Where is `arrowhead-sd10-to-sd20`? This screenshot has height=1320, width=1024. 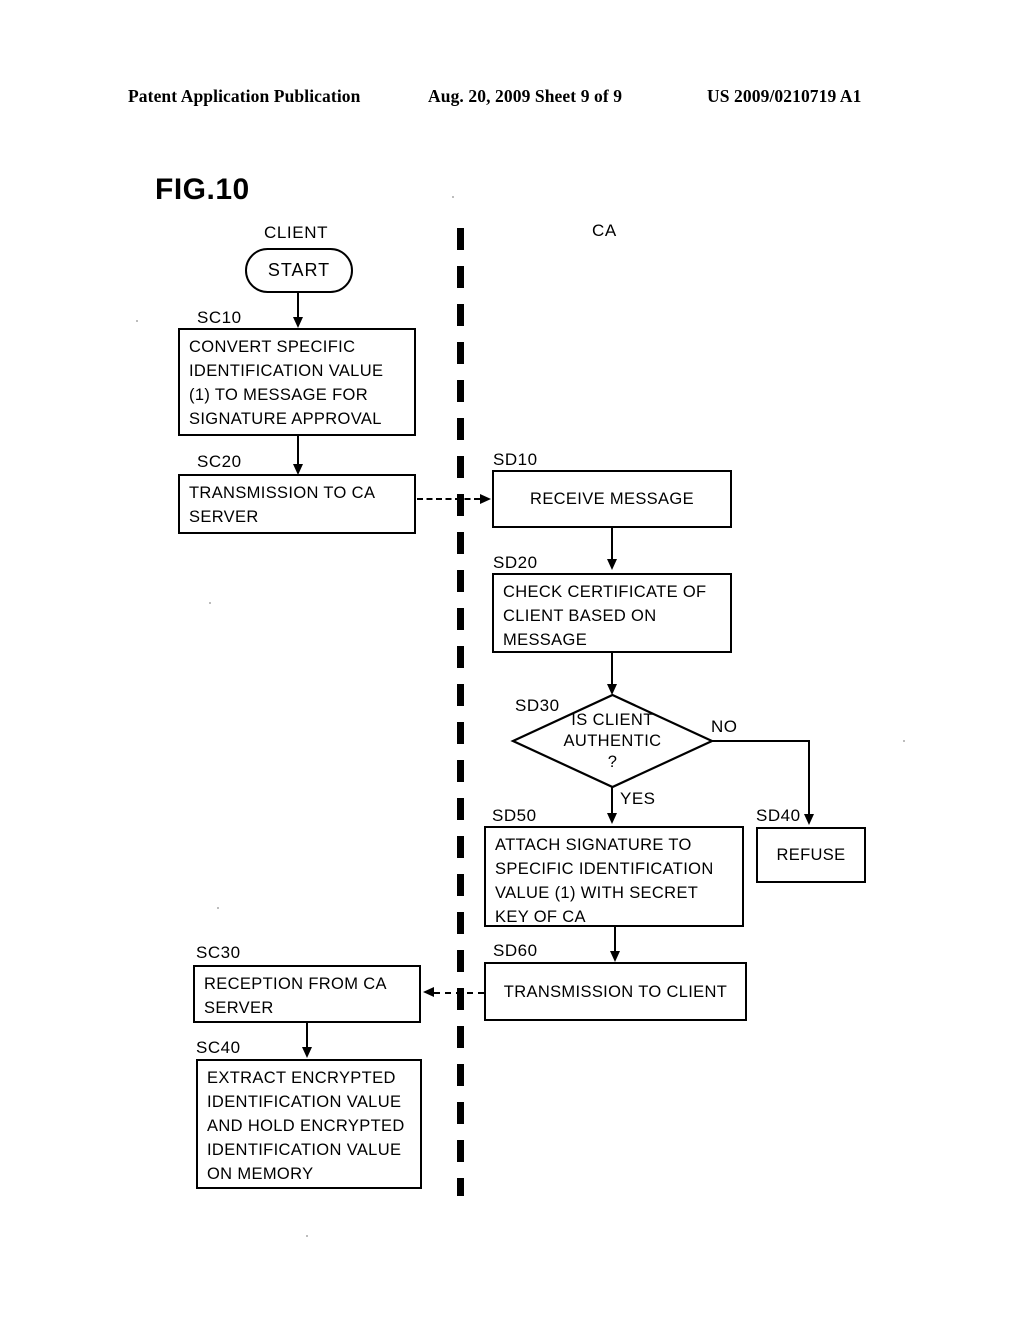 arrowhead-sd10-to-sd20 is located at coordinates (612, 564).